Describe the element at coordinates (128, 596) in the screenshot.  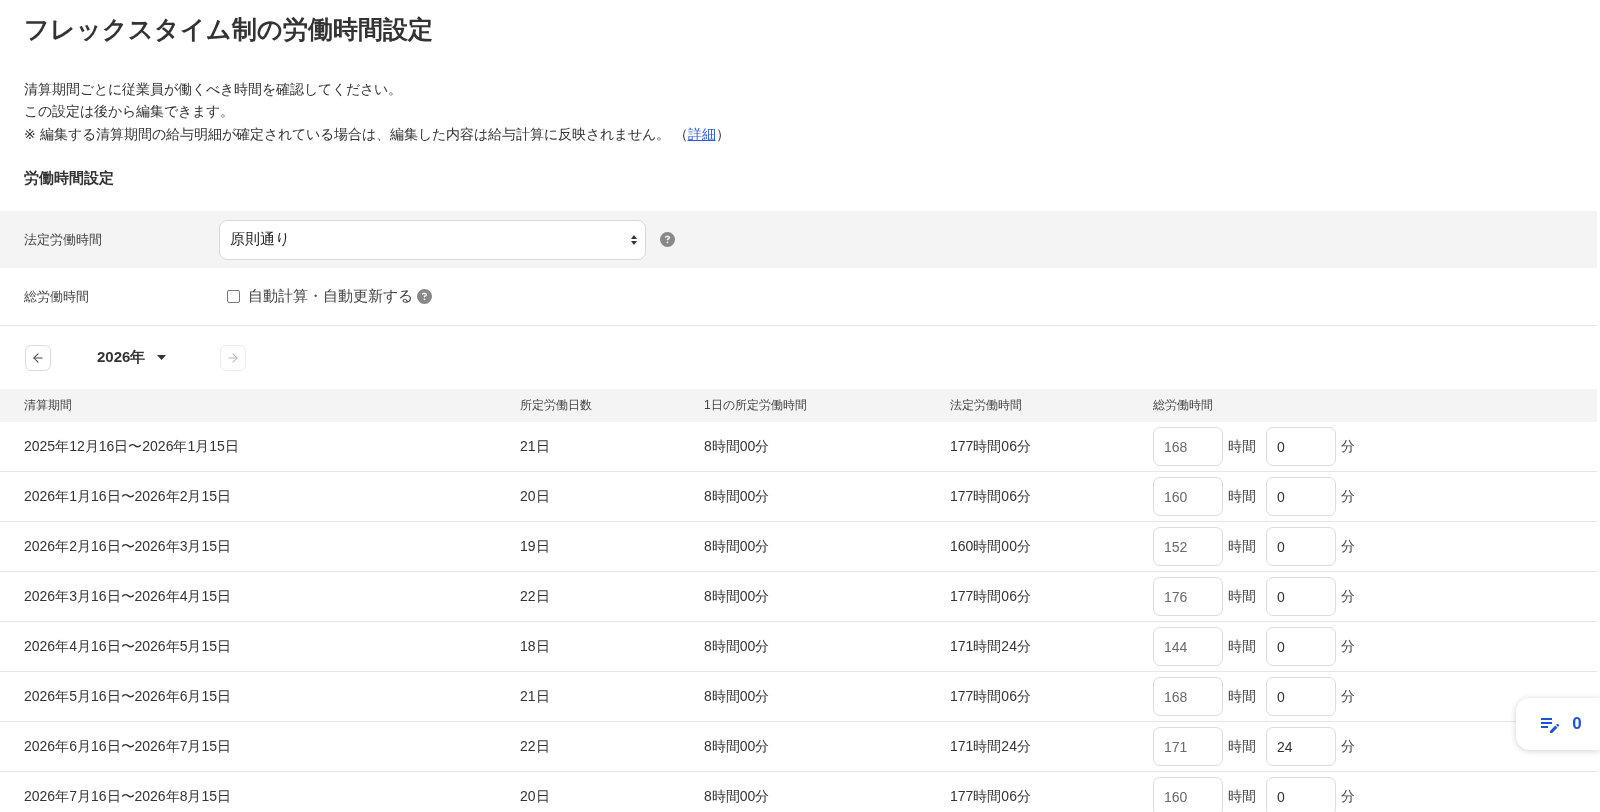
I see `table-cell-text: 2026年3月16日〜2026年4月15日` at that location.